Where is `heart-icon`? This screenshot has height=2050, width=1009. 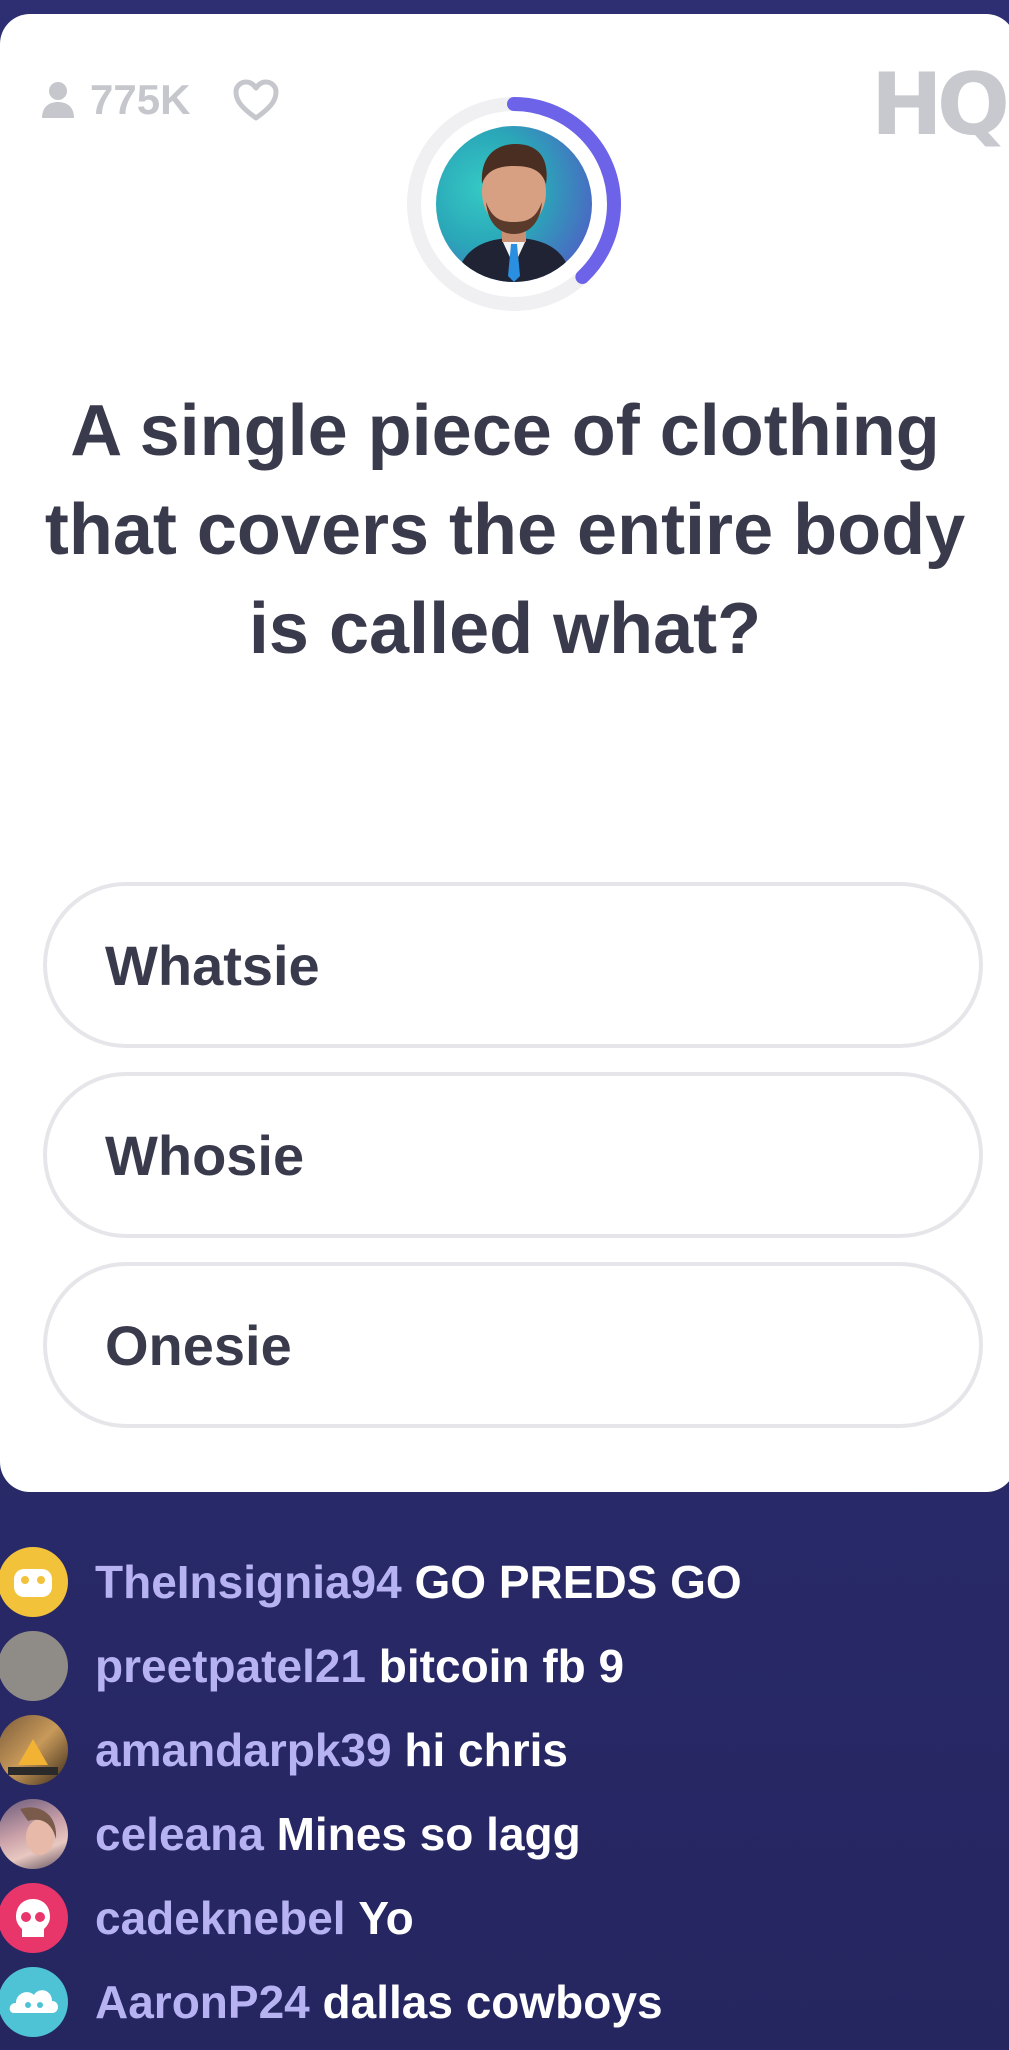
heart-icon is located at coordinates (256, 100).